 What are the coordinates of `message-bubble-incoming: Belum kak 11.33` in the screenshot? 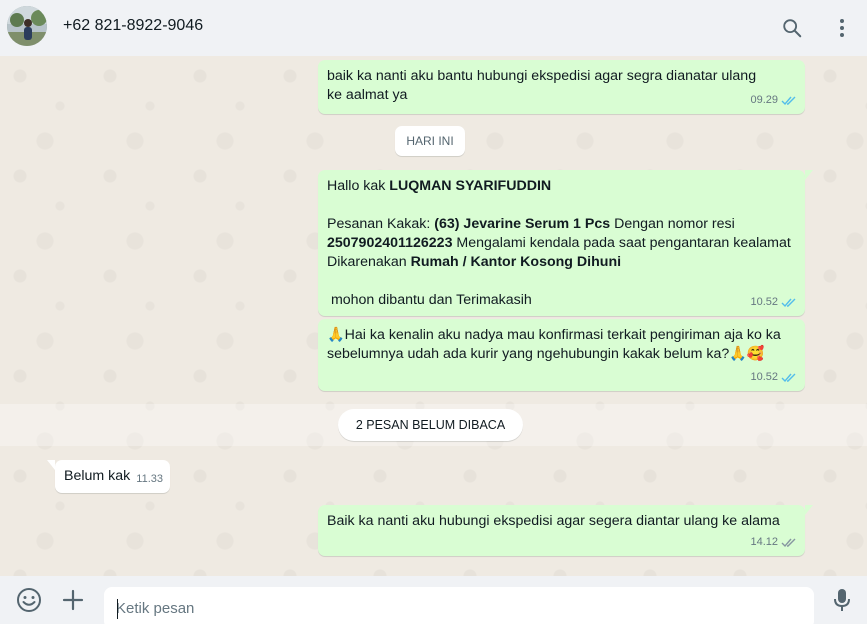 It's located at (108, 476).